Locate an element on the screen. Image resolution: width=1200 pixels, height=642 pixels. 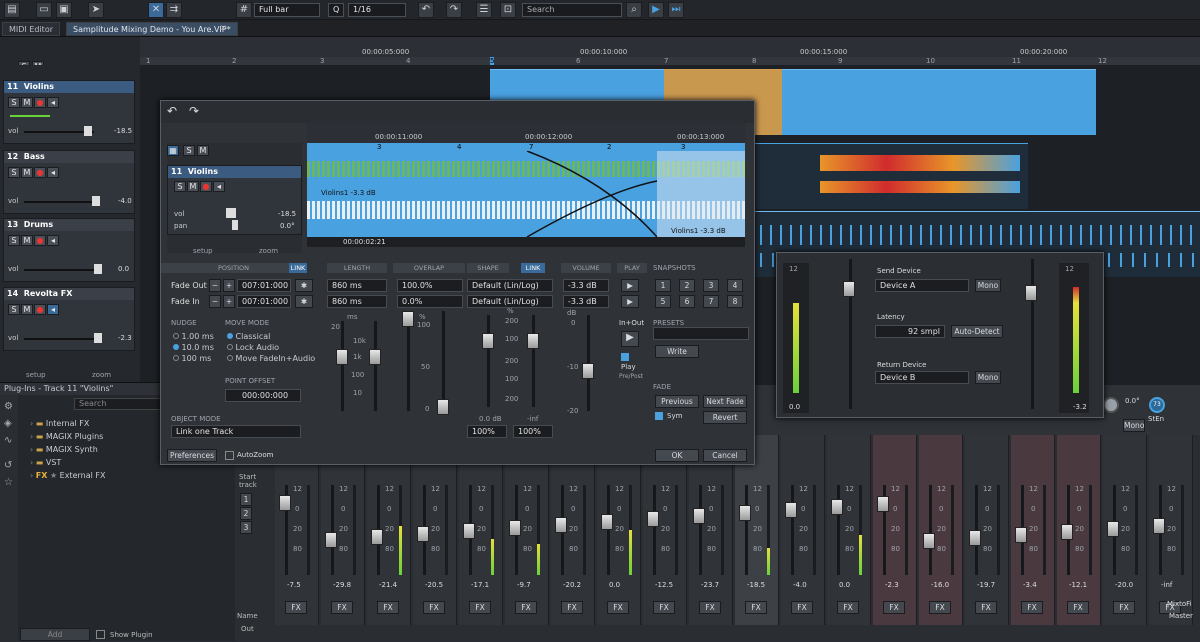
play-in-out-button: ▶ is located at coordinates (630, 339).